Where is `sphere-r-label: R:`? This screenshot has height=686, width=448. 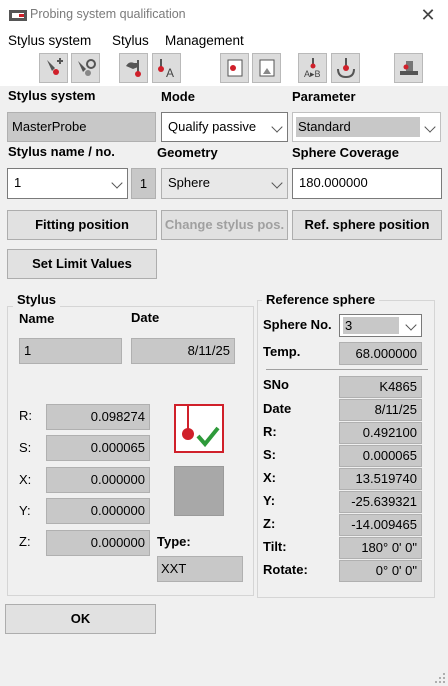 sphere-r-label: R: is located at coordinates (270, 431).